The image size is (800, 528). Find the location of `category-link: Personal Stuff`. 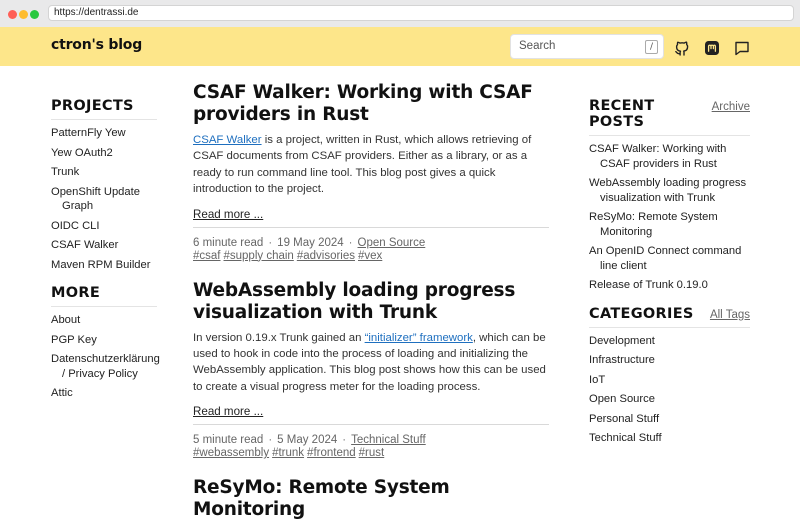

category-link: Personal Stuff is located at coordinates (669, 419).